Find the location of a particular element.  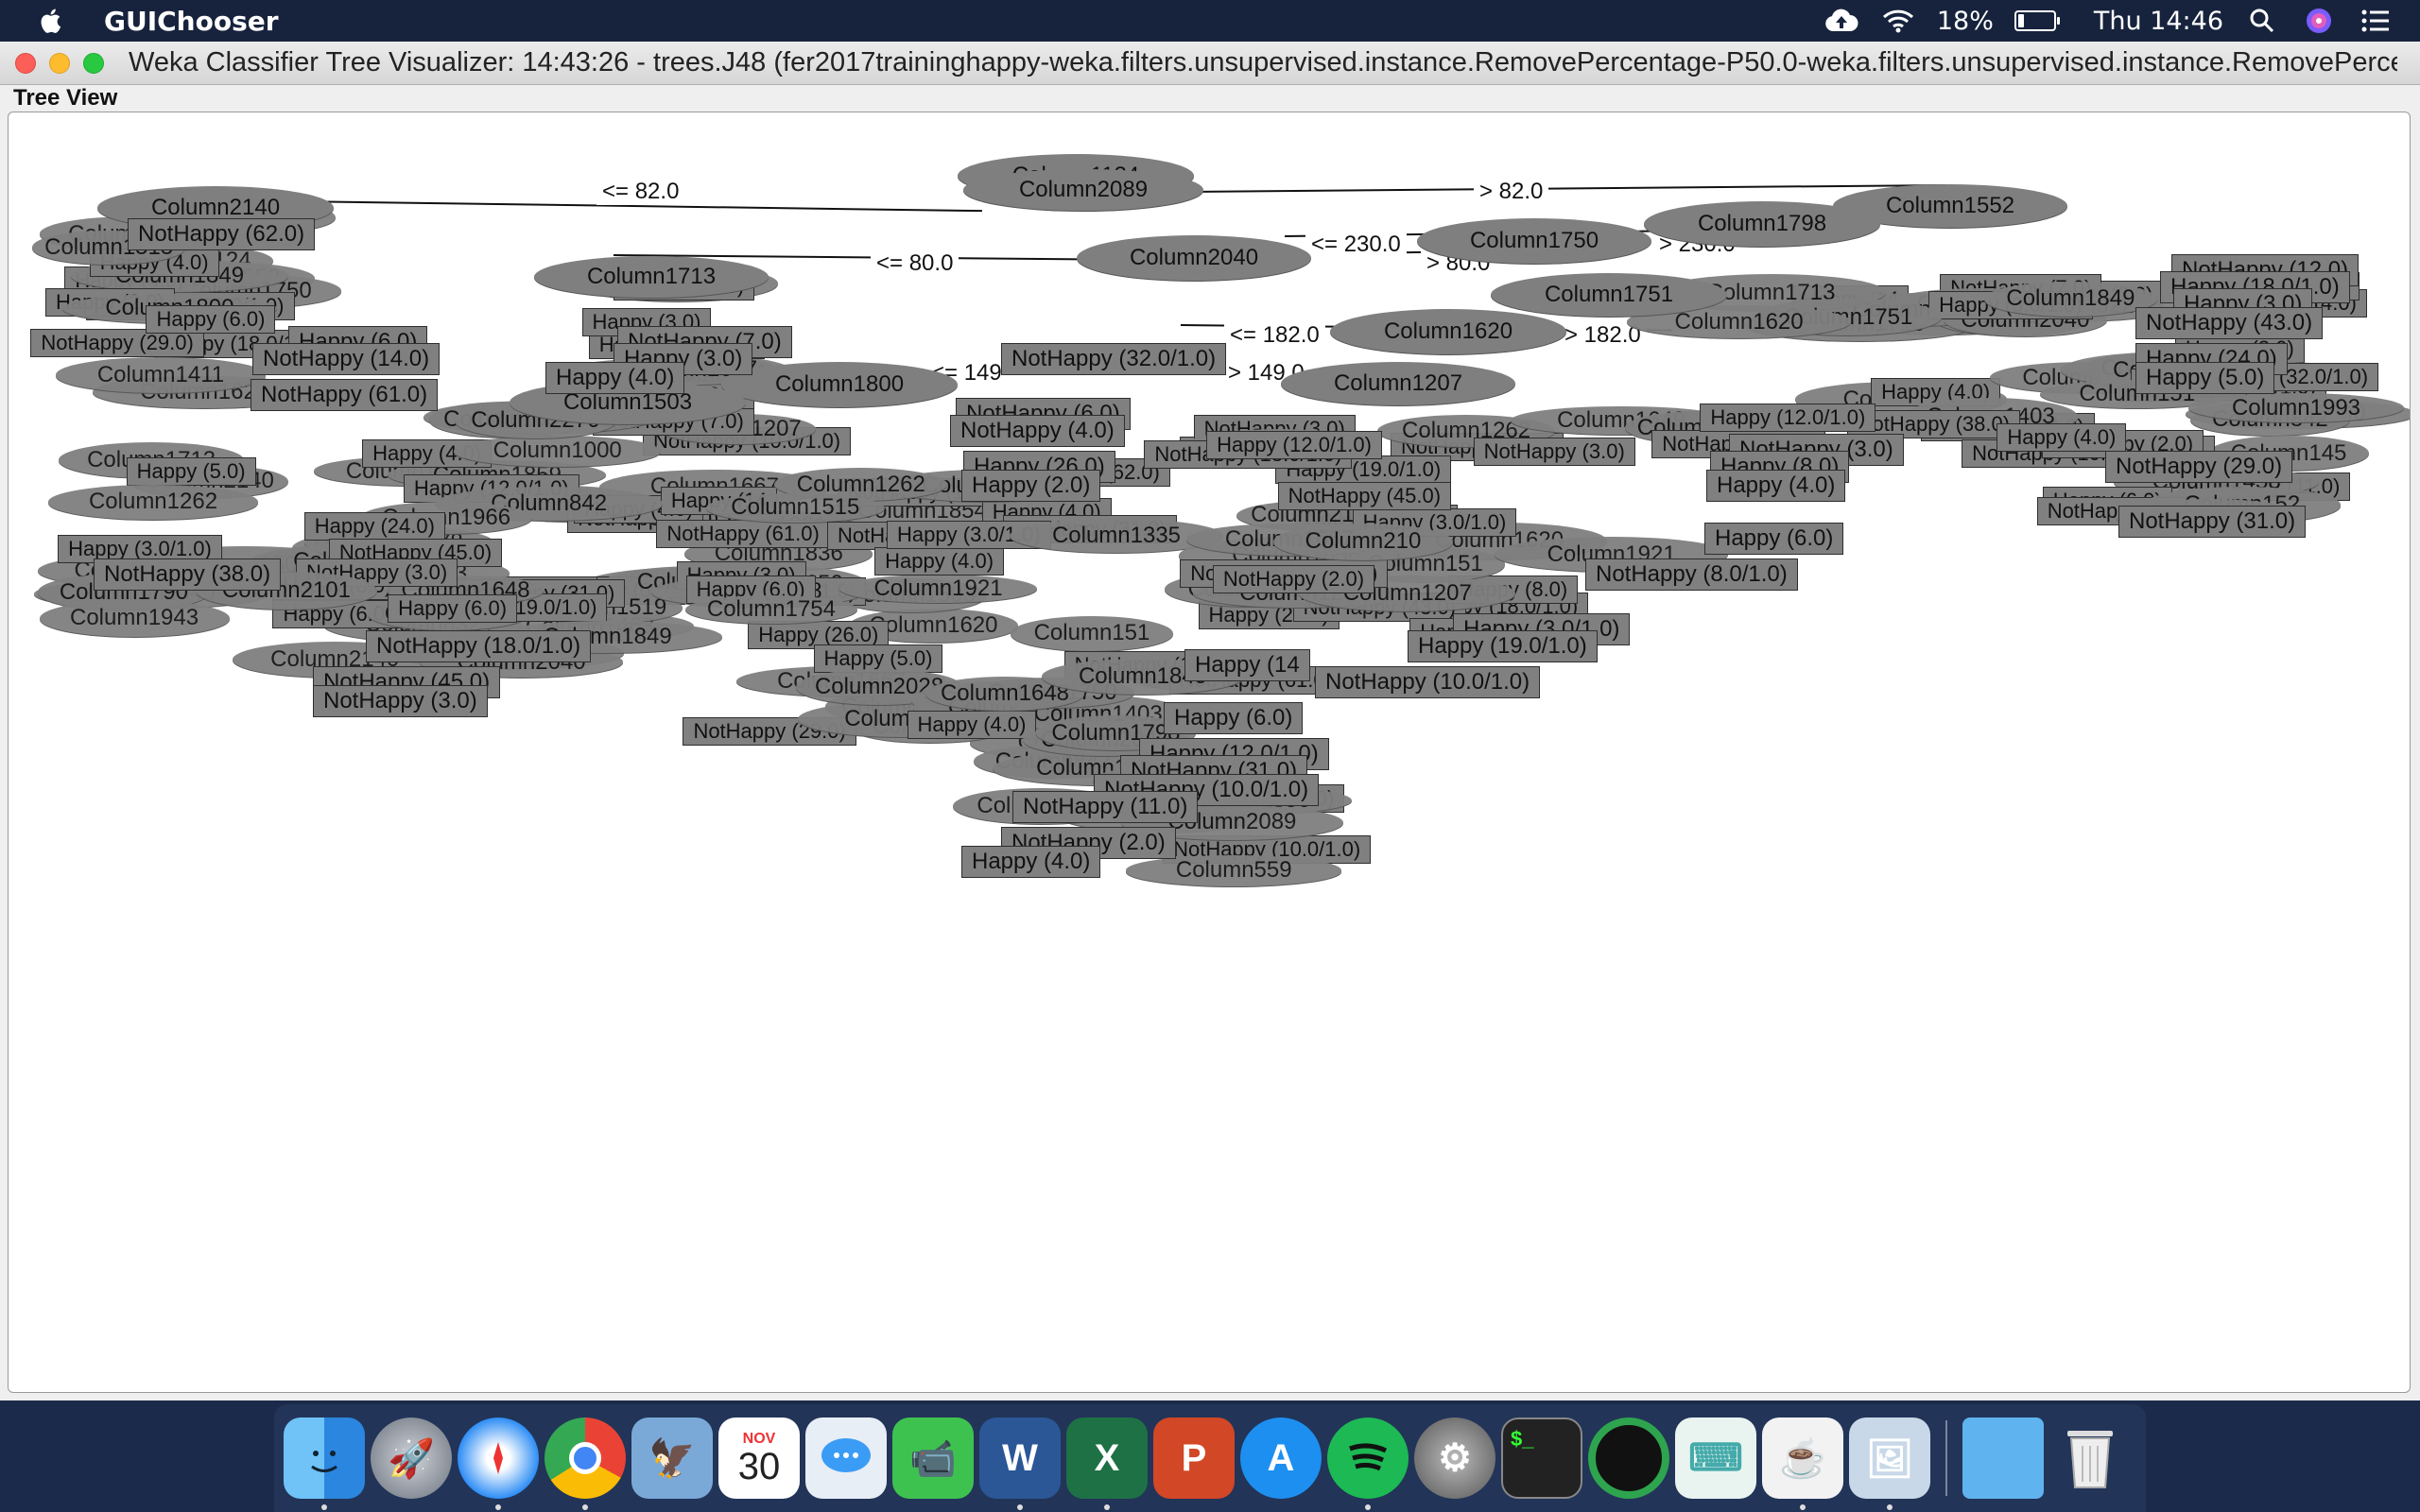

minimize-window-button is located at coordinates (59, 63).